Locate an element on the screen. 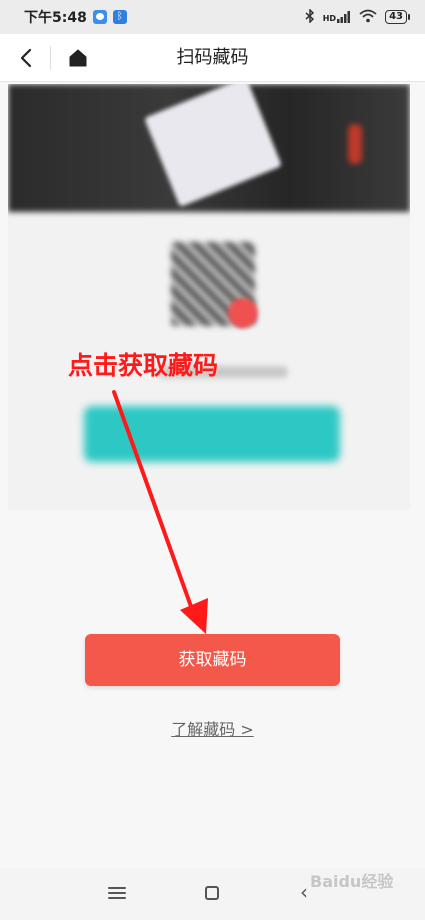 Image resolution: width=425 pixels, height=920 pixels. annotation-label: 点击获取藏码 is located at coordinates (143, 365).